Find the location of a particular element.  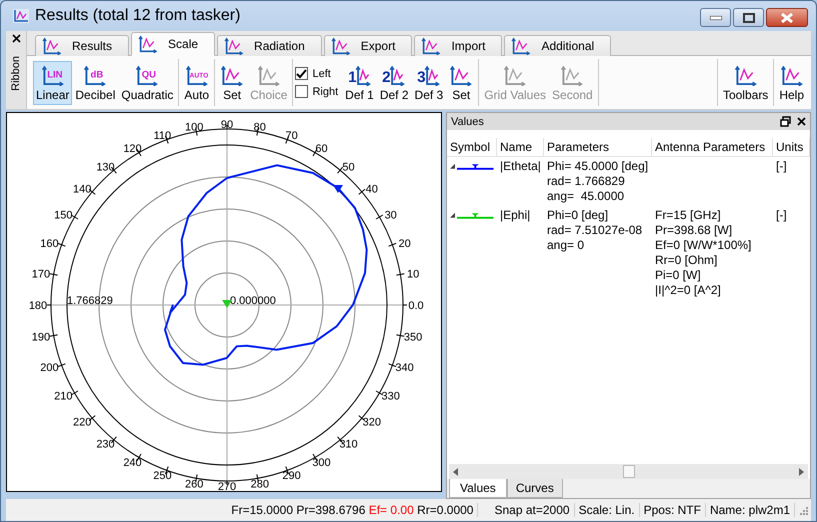

tool-button: dB Decibel is located at coordinates (95, 82).